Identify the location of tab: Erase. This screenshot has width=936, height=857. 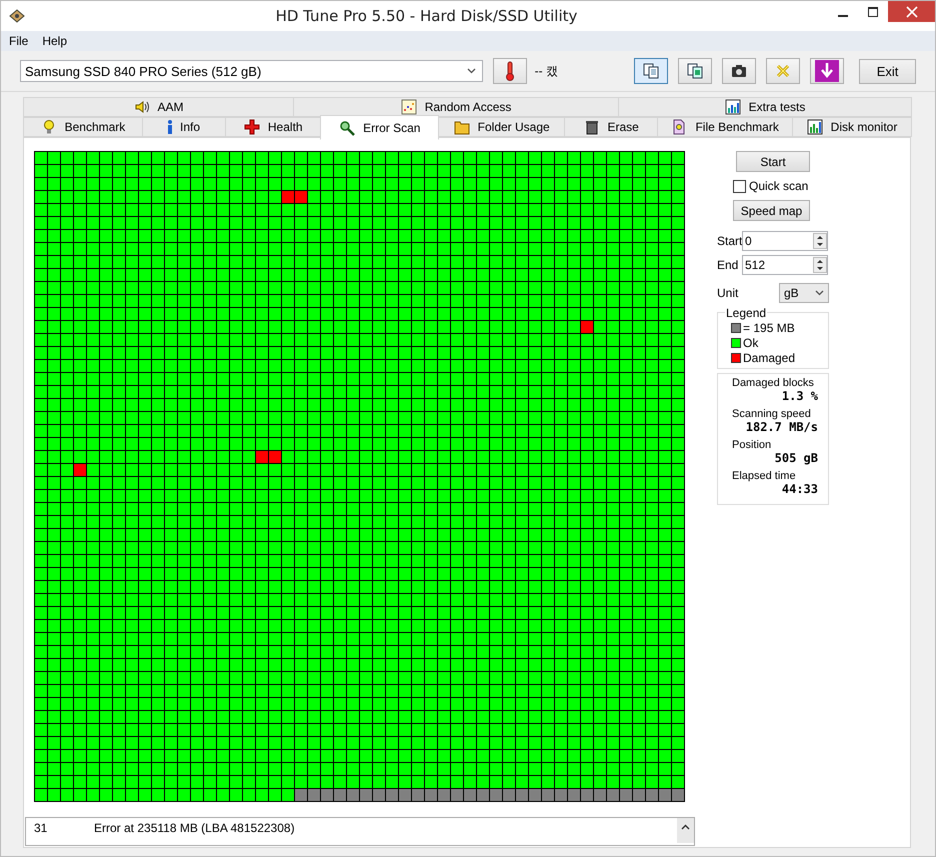
(611, 127).